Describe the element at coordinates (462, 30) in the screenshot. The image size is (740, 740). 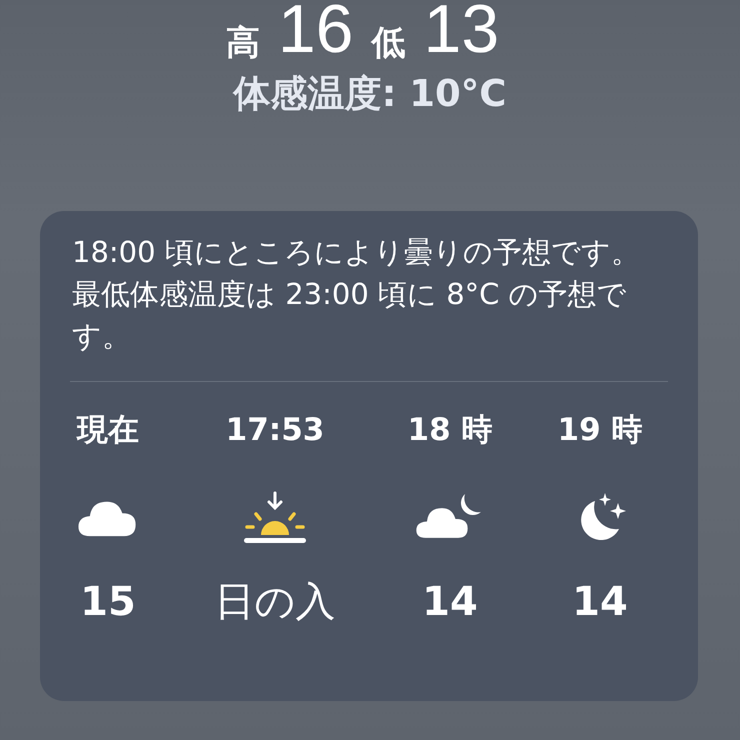
I see `low-temperature: 13` at that location.